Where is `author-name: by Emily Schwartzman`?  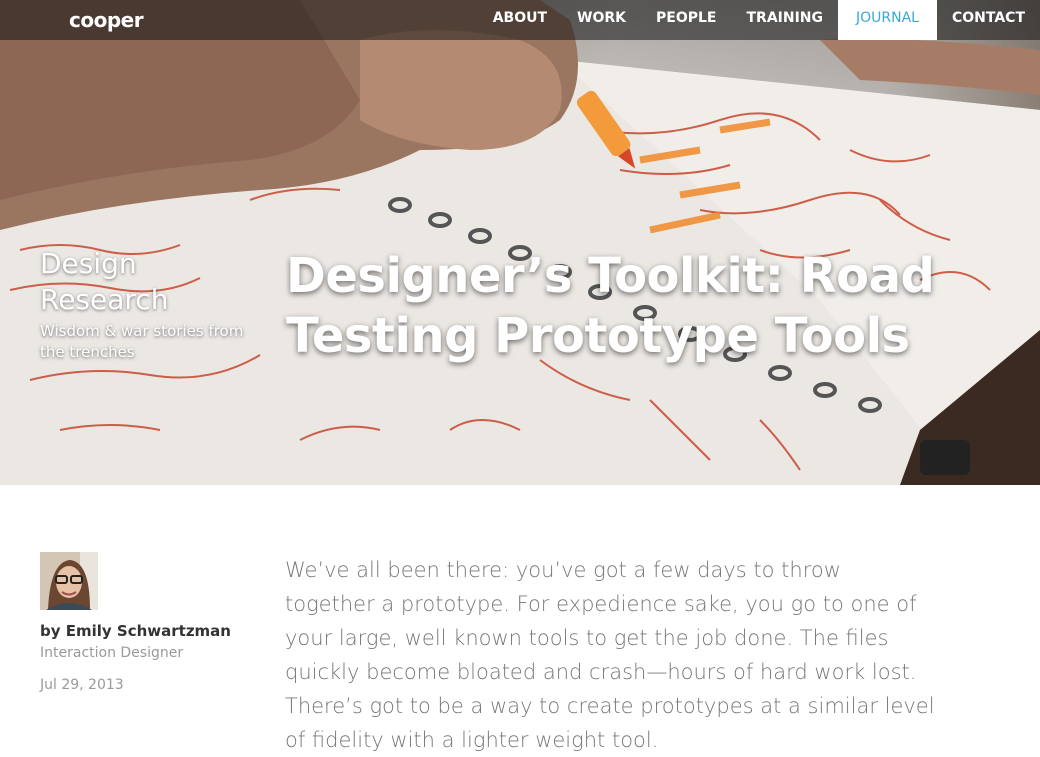
author-name: by Emily Schwartzman is located at coordinates (135, 631).